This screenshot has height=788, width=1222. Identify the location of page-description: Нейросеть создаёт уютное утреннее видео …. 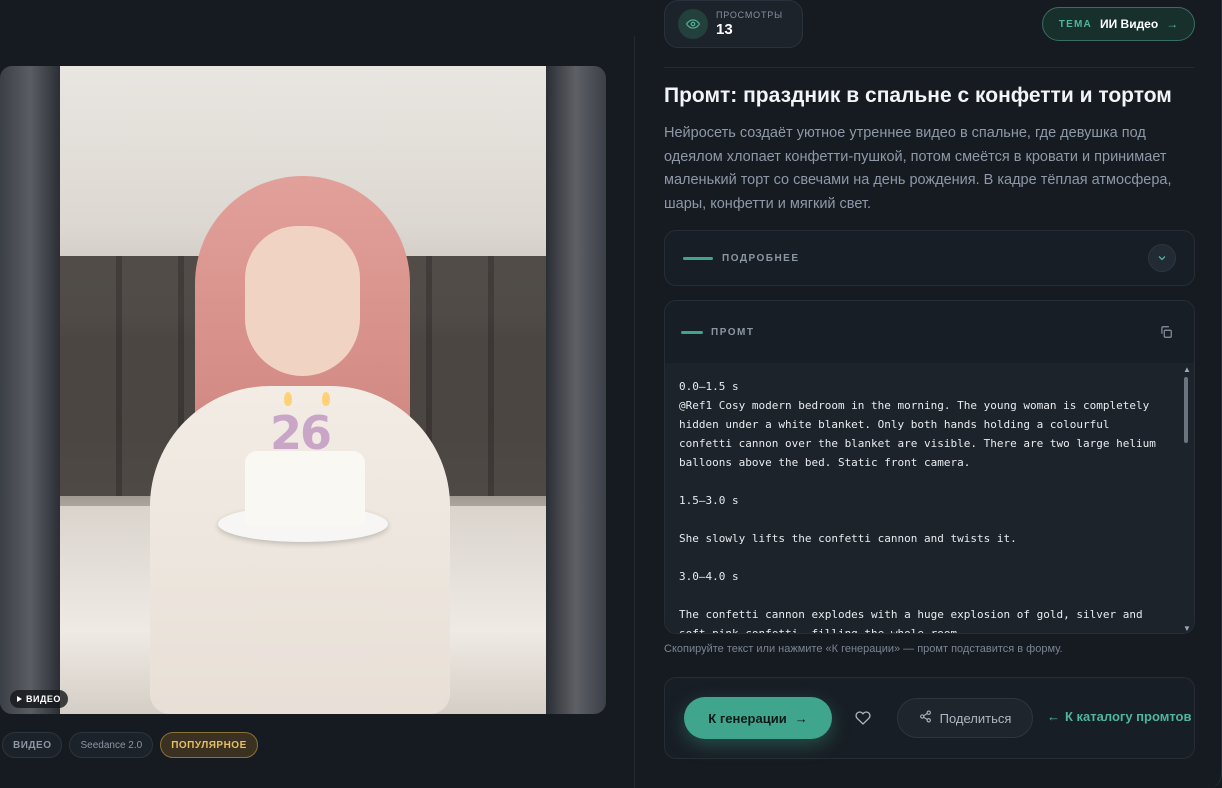
(918, 168).